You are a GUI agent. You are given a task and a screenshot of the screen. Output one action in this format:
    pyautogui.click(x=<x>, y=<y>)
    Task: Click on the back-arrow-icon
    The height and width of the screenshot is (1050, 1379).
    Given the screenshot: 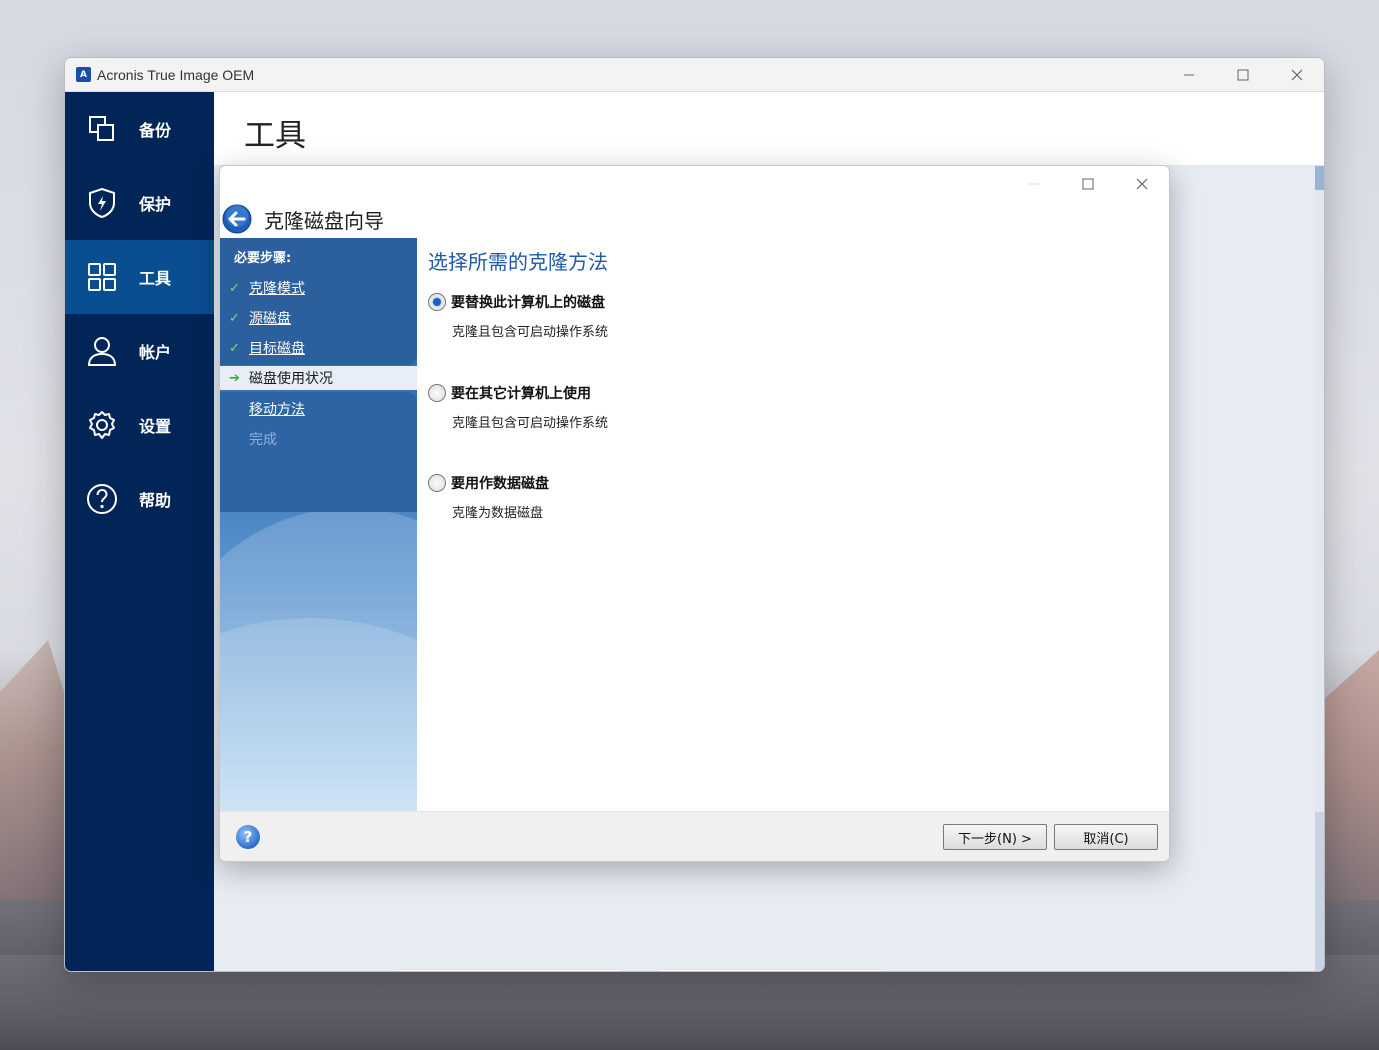 What is the action you would take?
    pyautogui.click(x=237, y=219)
    